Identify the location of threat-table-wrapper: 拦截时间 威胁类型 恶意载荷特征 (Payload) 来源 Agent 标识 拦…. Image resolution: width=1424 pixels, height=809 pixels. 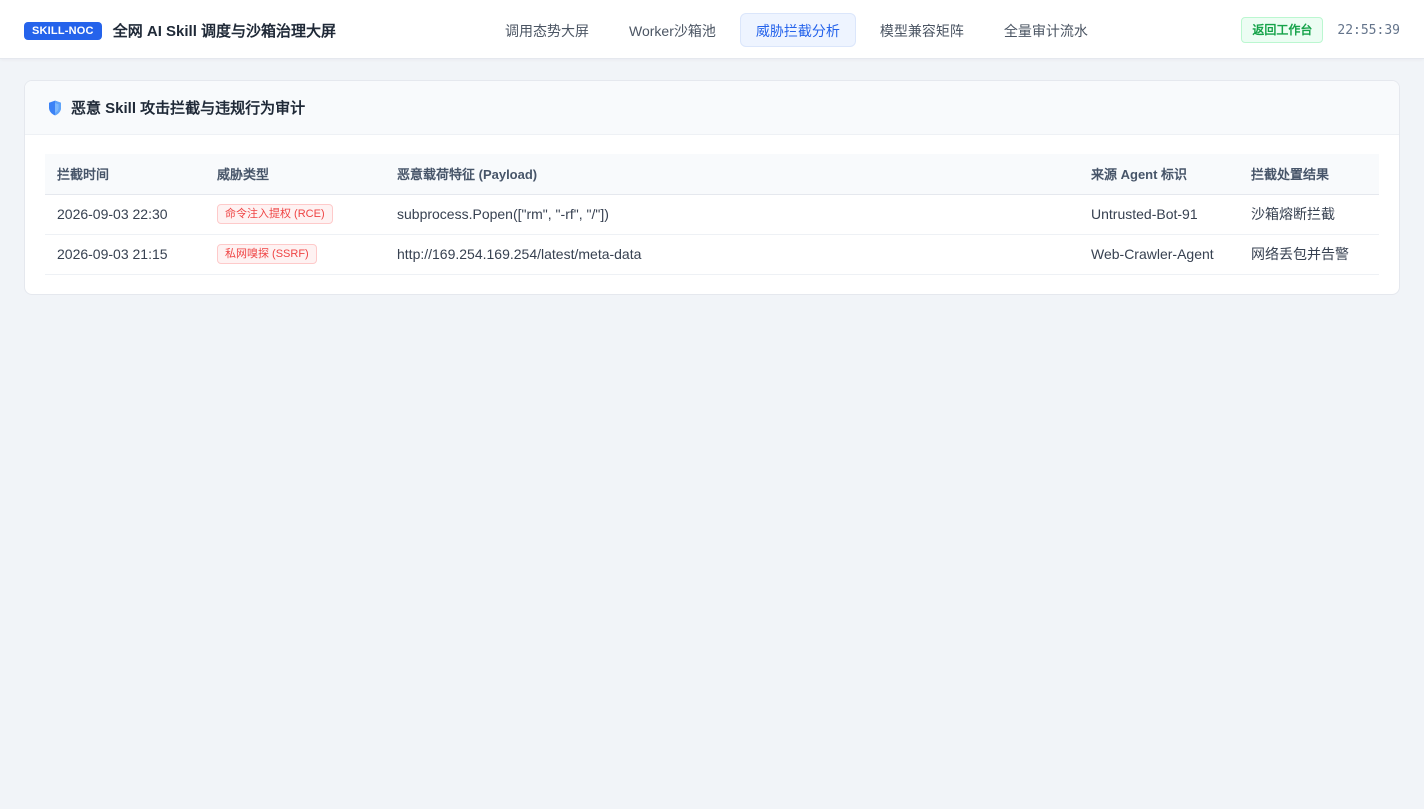
(712, 214).